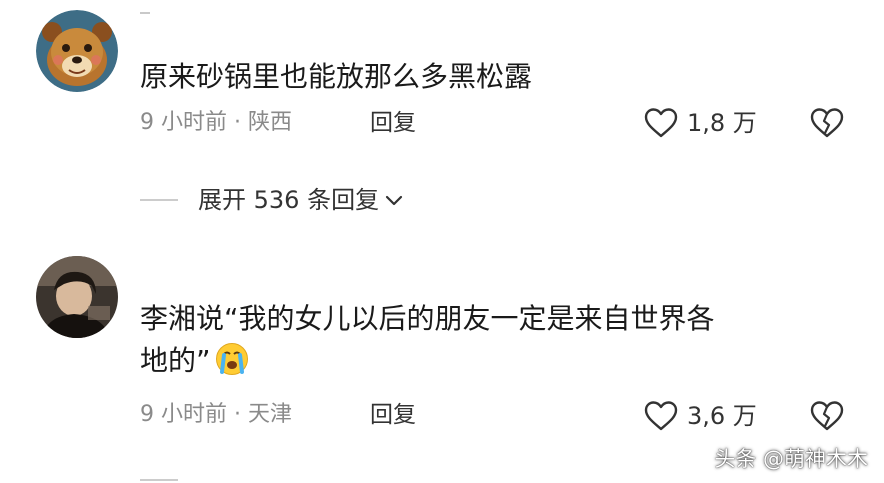 The height and width of the screenshot is (483, 884). I want to click on like-button: 3,6 万, so click(700, 416).